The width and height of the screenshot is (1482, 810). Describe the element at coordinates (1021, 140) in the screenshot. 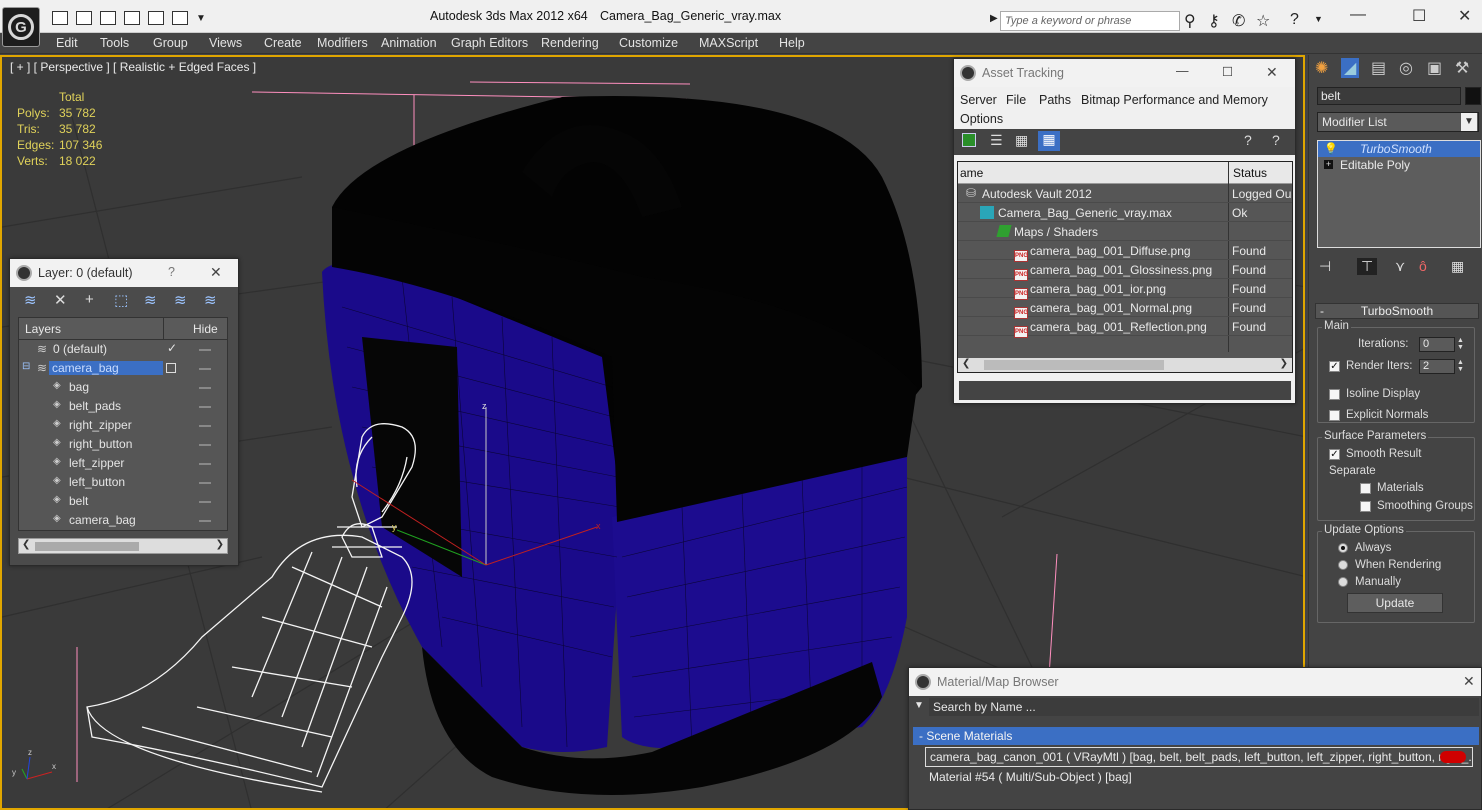

I see `thumbnail-view-icon: ▦` at that location.